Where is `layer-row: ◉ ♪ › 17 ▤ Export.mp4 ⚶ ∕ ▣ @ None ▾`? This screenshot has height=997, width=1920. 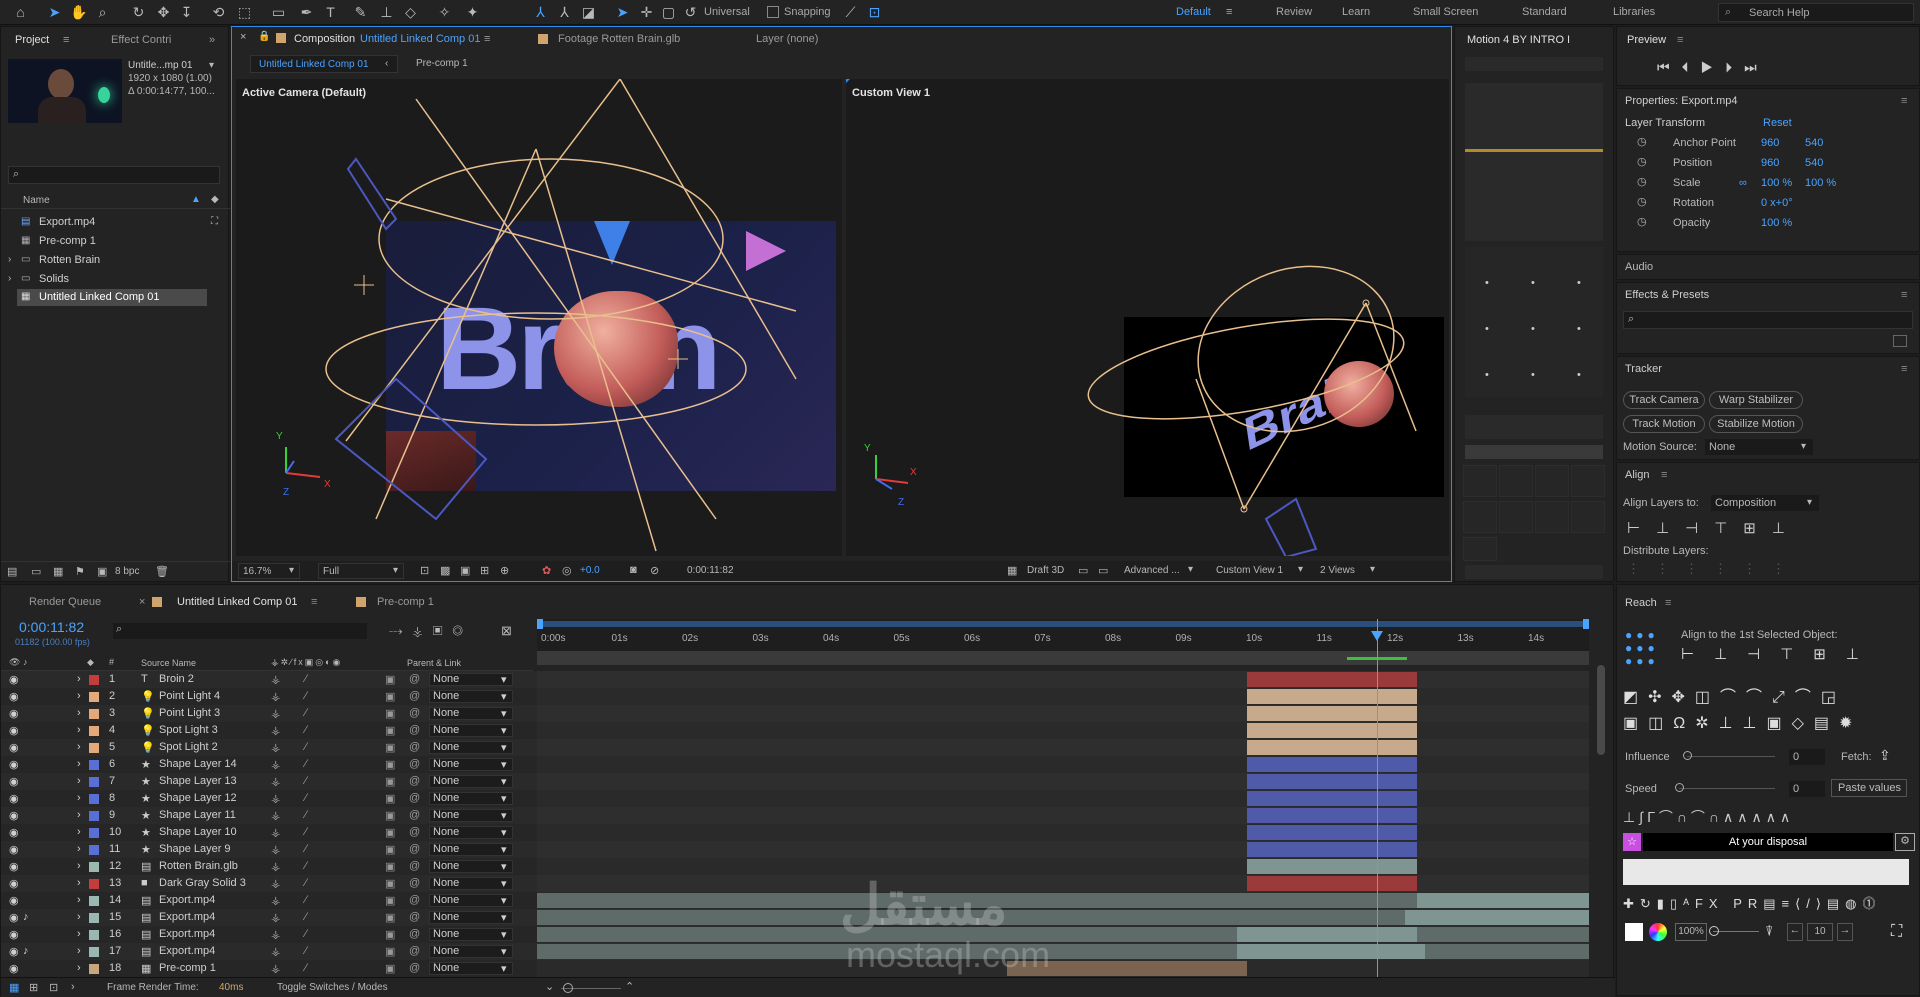 layer-row: ◉ ♪ › 17 ▤ Export.mp4 ⚶ ∕ ▣ @ None ▾ is located at coordinates (271, 951).